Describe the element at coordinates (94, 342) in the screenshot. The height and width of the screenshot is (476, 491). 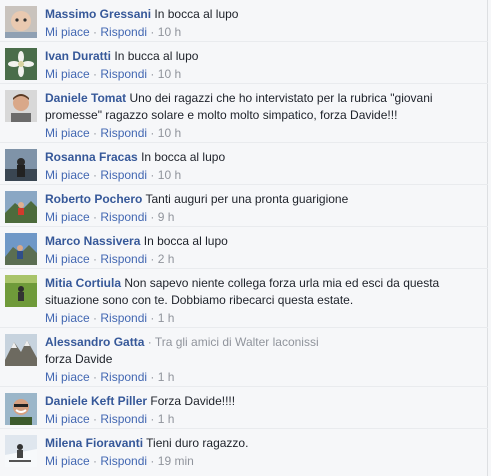
I see `comment-author: Alessandro Gatta` at that location.